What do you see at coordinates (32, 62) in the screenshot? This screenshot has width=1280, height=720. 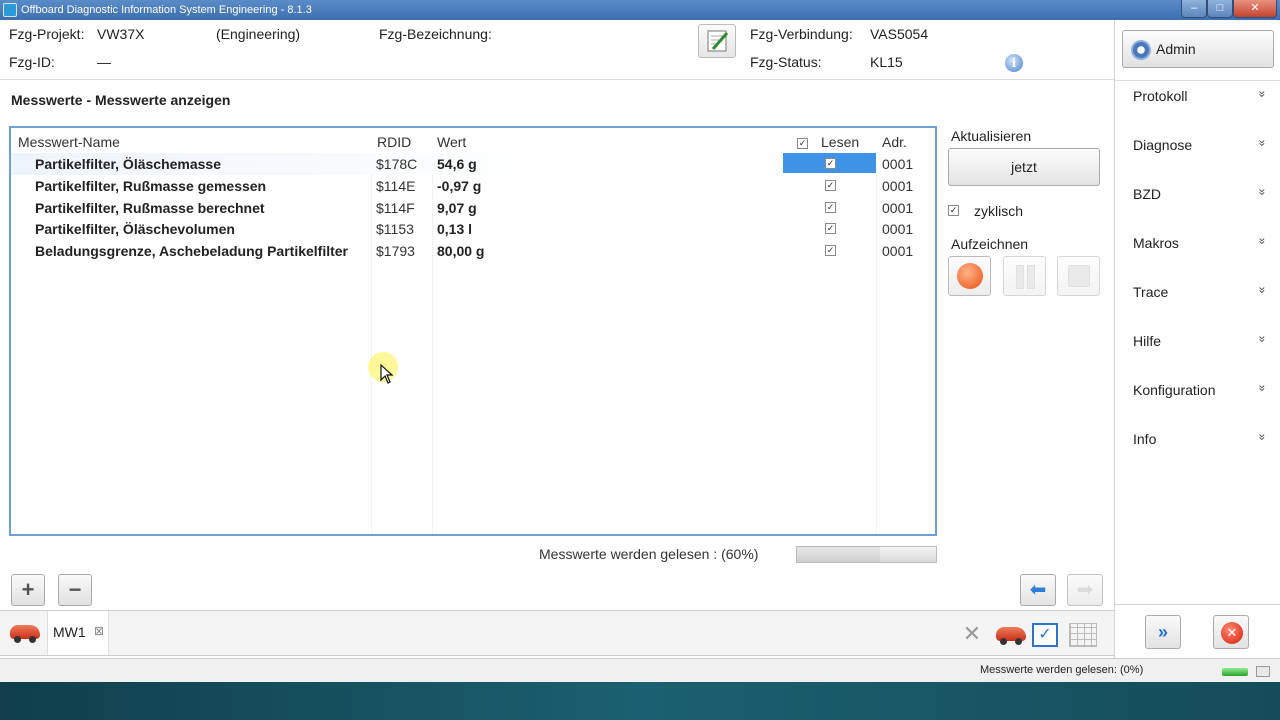 I see `fzg-id-label: Fzg-ID:` at bounding box center [32, 62].